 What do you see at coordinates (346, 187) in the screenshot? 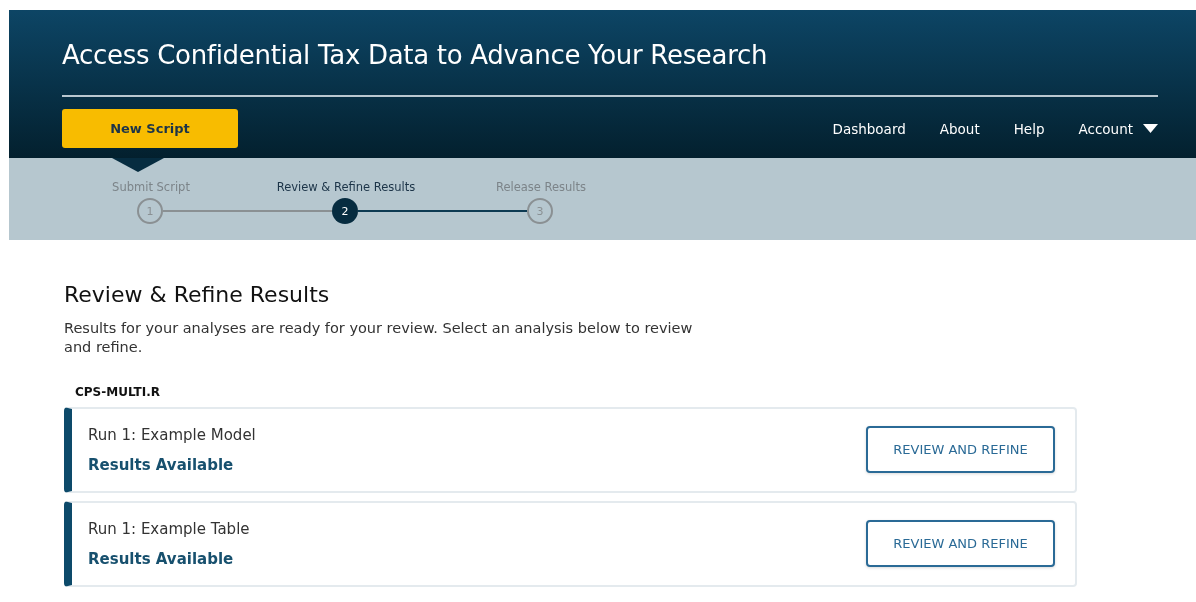
I see `step-label: Review & Refine Results` at bounding box center [346, 187].